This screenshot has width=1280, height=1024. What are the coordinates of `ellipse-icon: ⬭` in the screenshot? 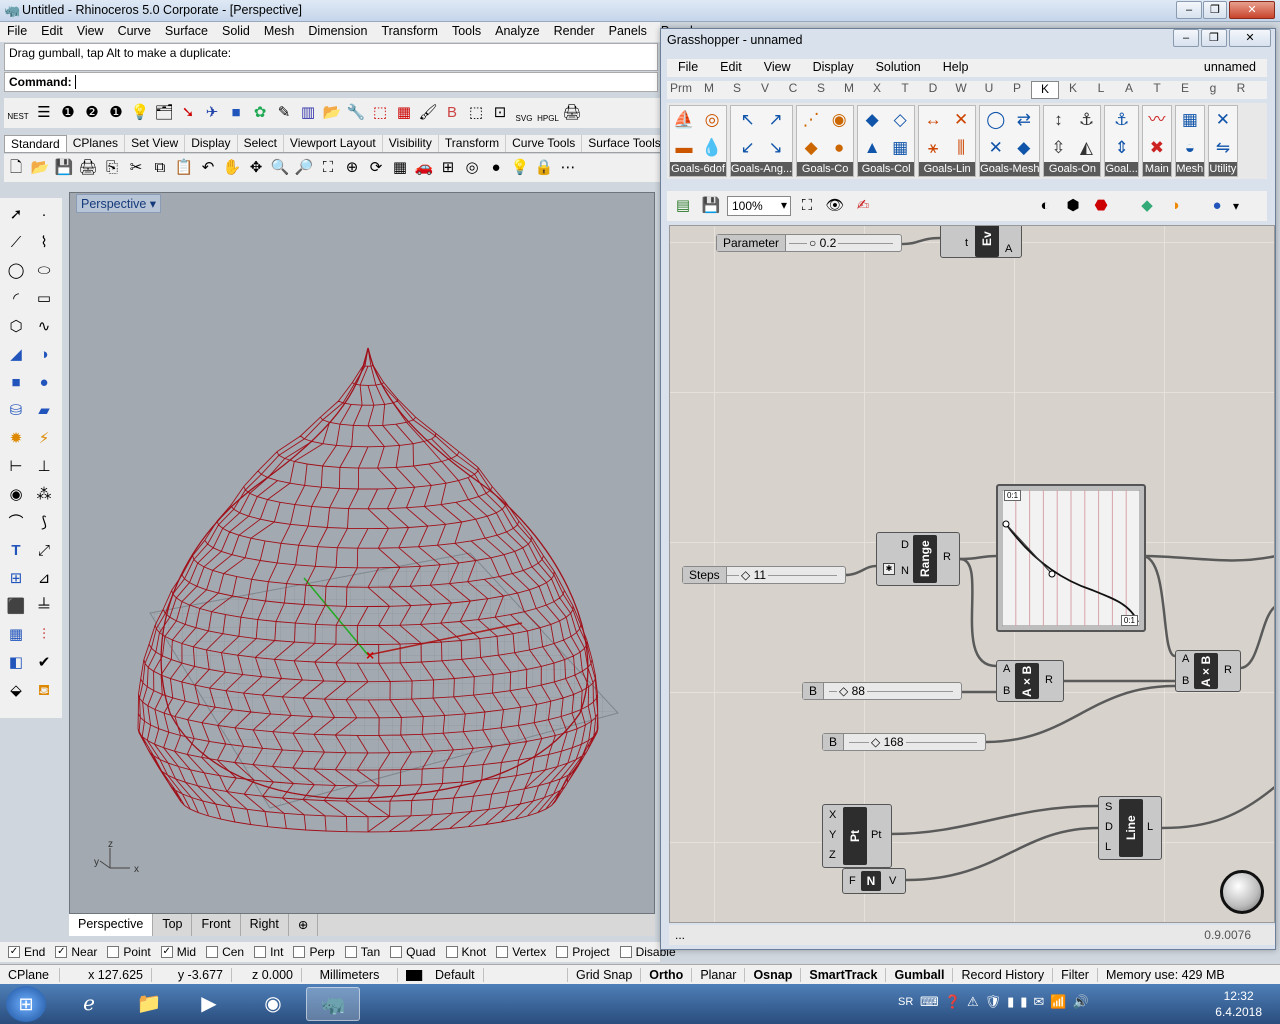 It's located at (44, 271).